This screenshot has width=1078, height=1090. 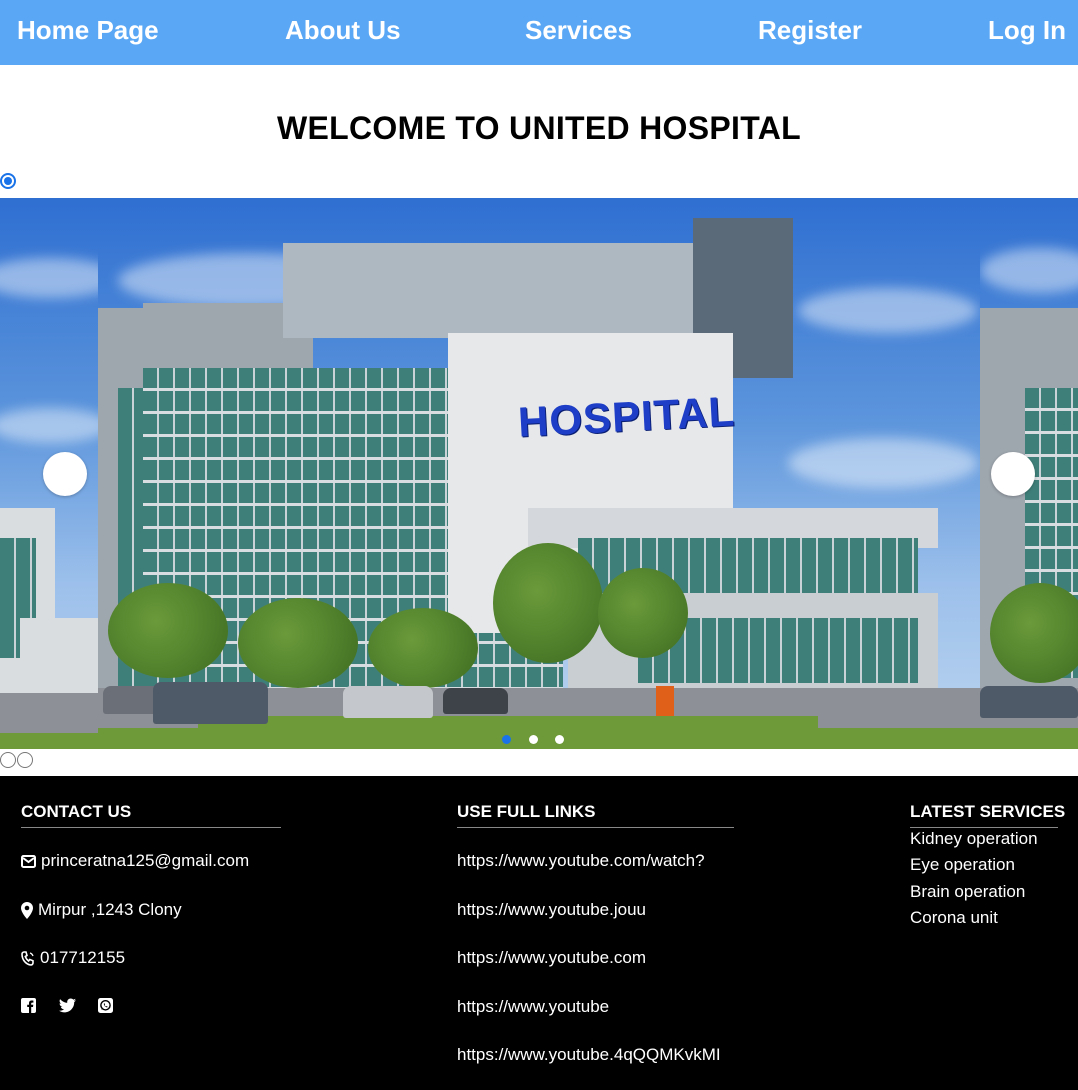 I want to click on services-heading: LATEST SERVICES, so click(x=987, y=815).